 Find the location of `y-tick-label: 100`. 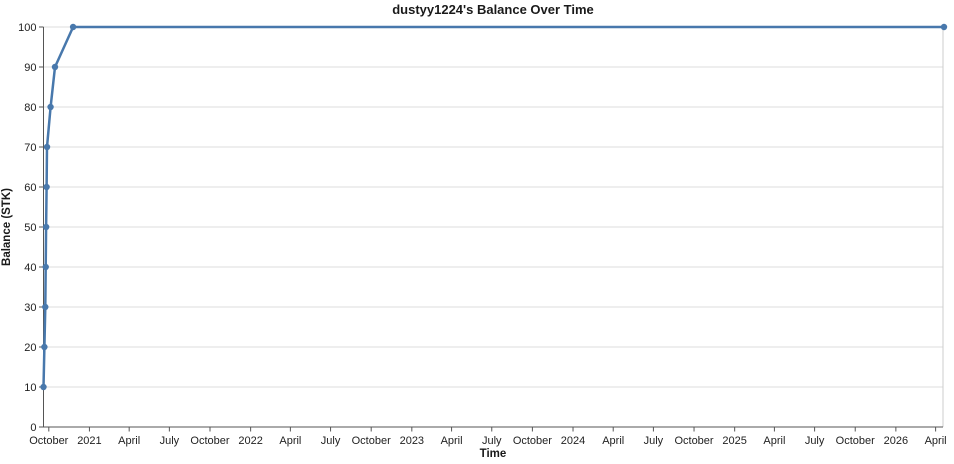

y-tick-label: 100 is located at coordinates (27, 28).